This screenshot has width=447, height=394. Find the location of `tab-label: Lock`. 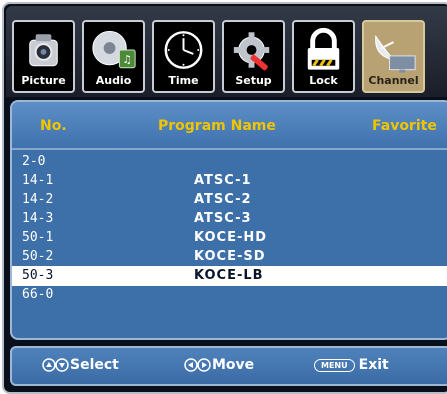

tab-label: Lock is located at coordinates (323, 80).